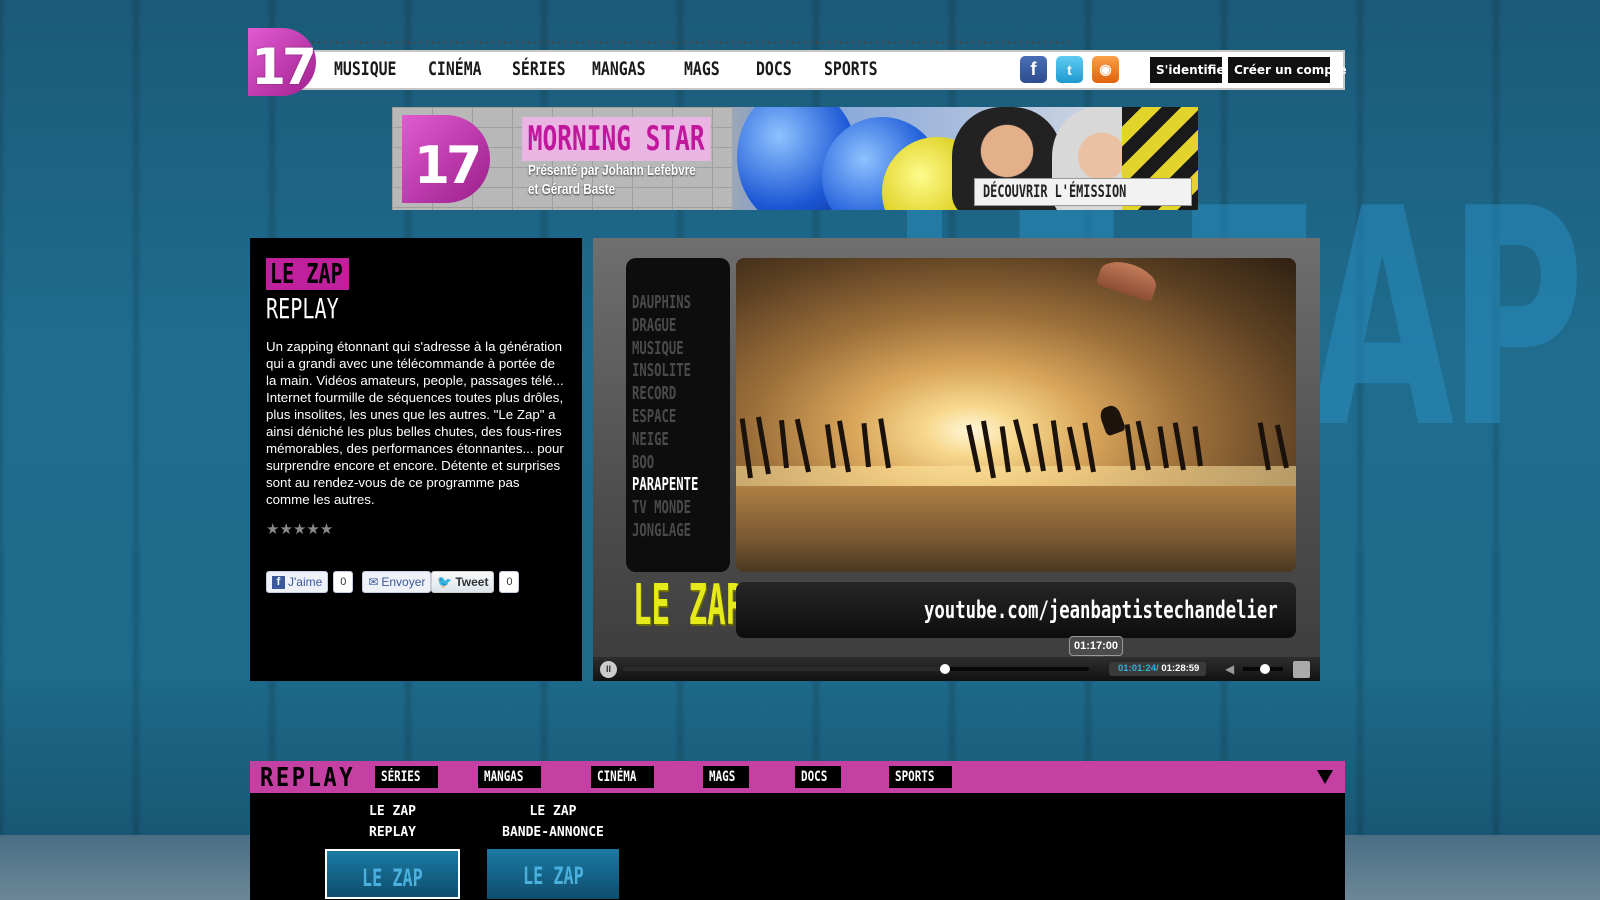  What do you see at coordinates (1190, 70) in the screenshot?
I see `login-button: S'identifier` at bounding box center [1190, 70].